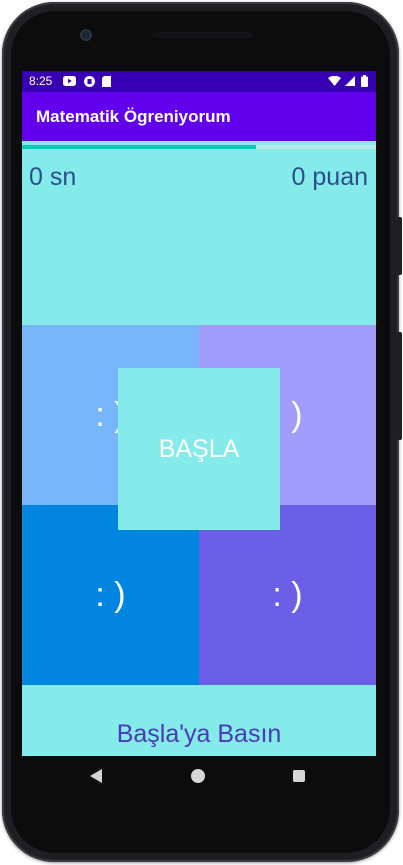 The width and height of the screenshot is (403, 865). I want to click on wifi-icon, so click(334, 81).